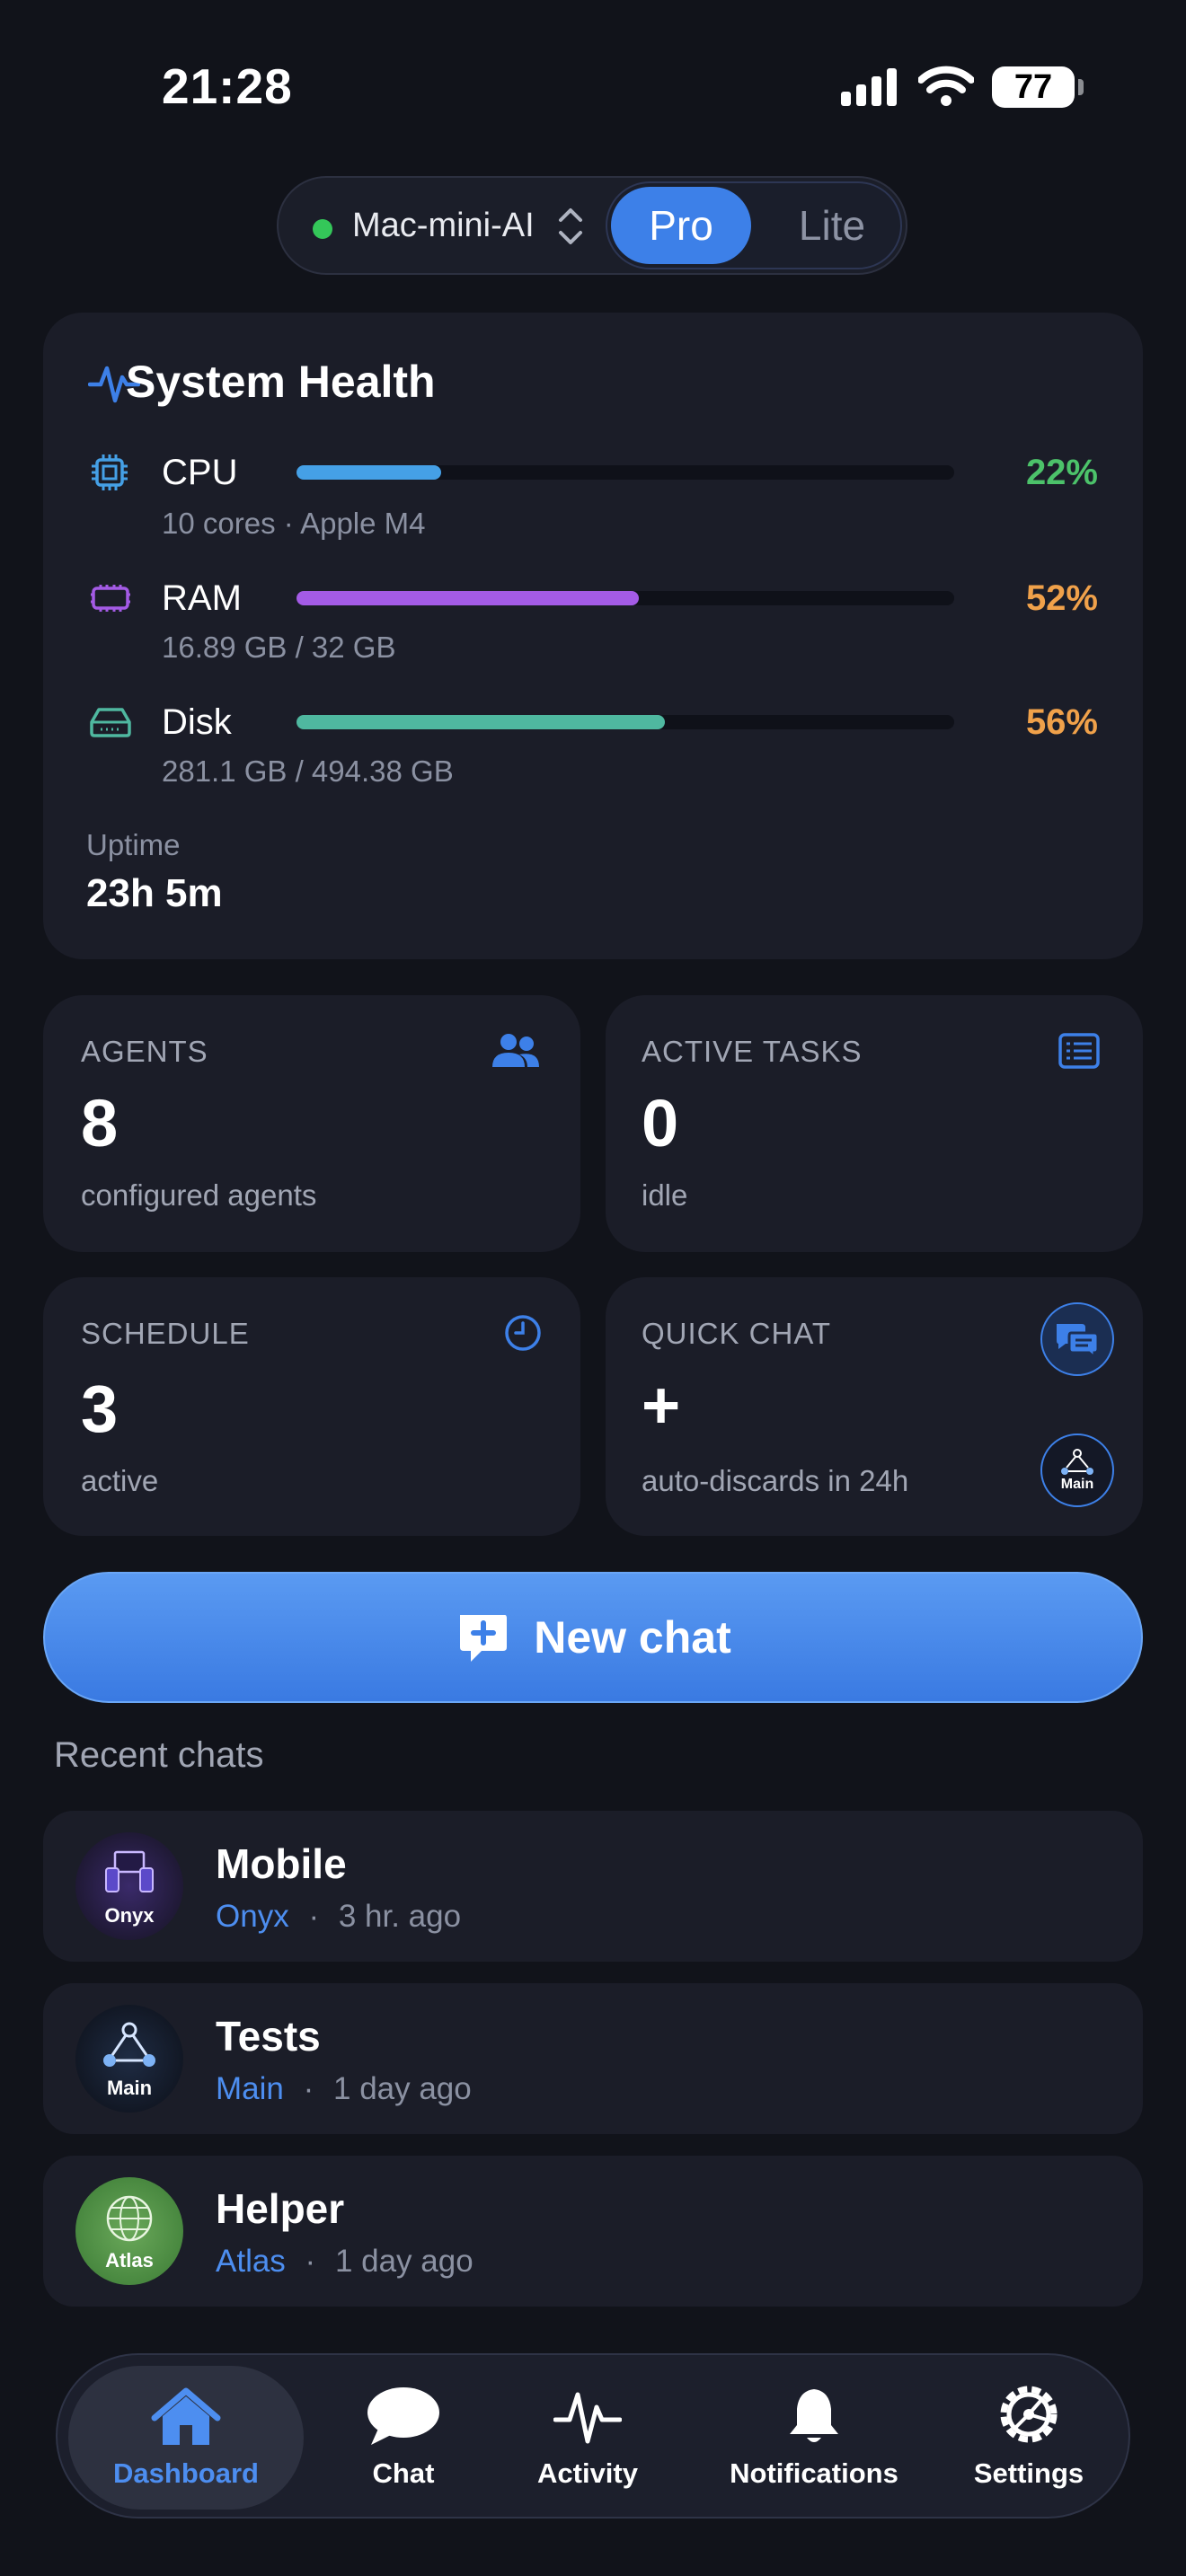 This screenshot has height=2576, width=1186. I want to click on chat-agent-name: Onyx, so click(253, 1916).